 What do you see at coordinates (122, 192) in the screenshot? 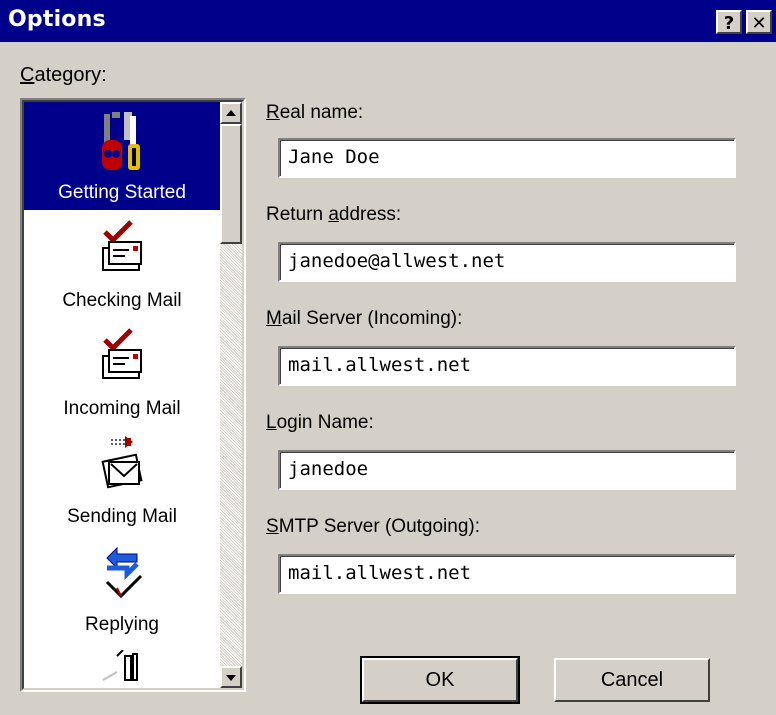
I see `category-item-label: Getting Started` at bounding box center [122, 192].